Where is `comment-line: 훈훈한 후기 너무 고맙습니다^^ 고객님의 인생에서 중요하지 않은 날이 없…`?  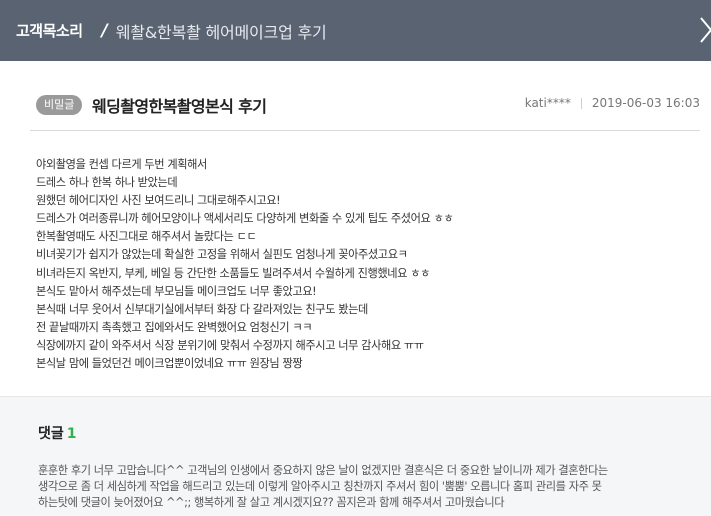 comment-line: 훈훈한 후기 너무 고맙습니다^^ 고객님의 인생에서 중요하지 않은 날이 없… is located at coordinates (323, 470).